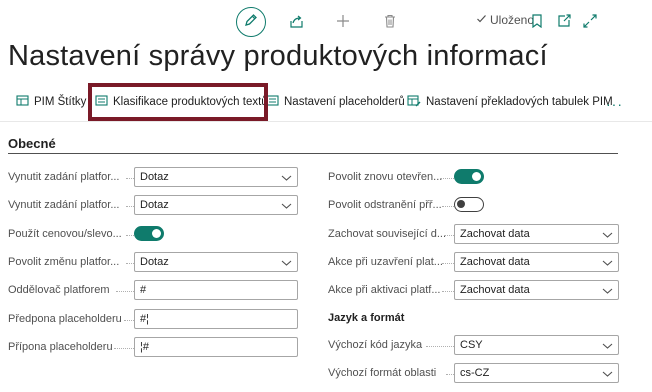 The width and height of the screenshot is (652, 392). I want to click on highlight-box, so click(178, 102).